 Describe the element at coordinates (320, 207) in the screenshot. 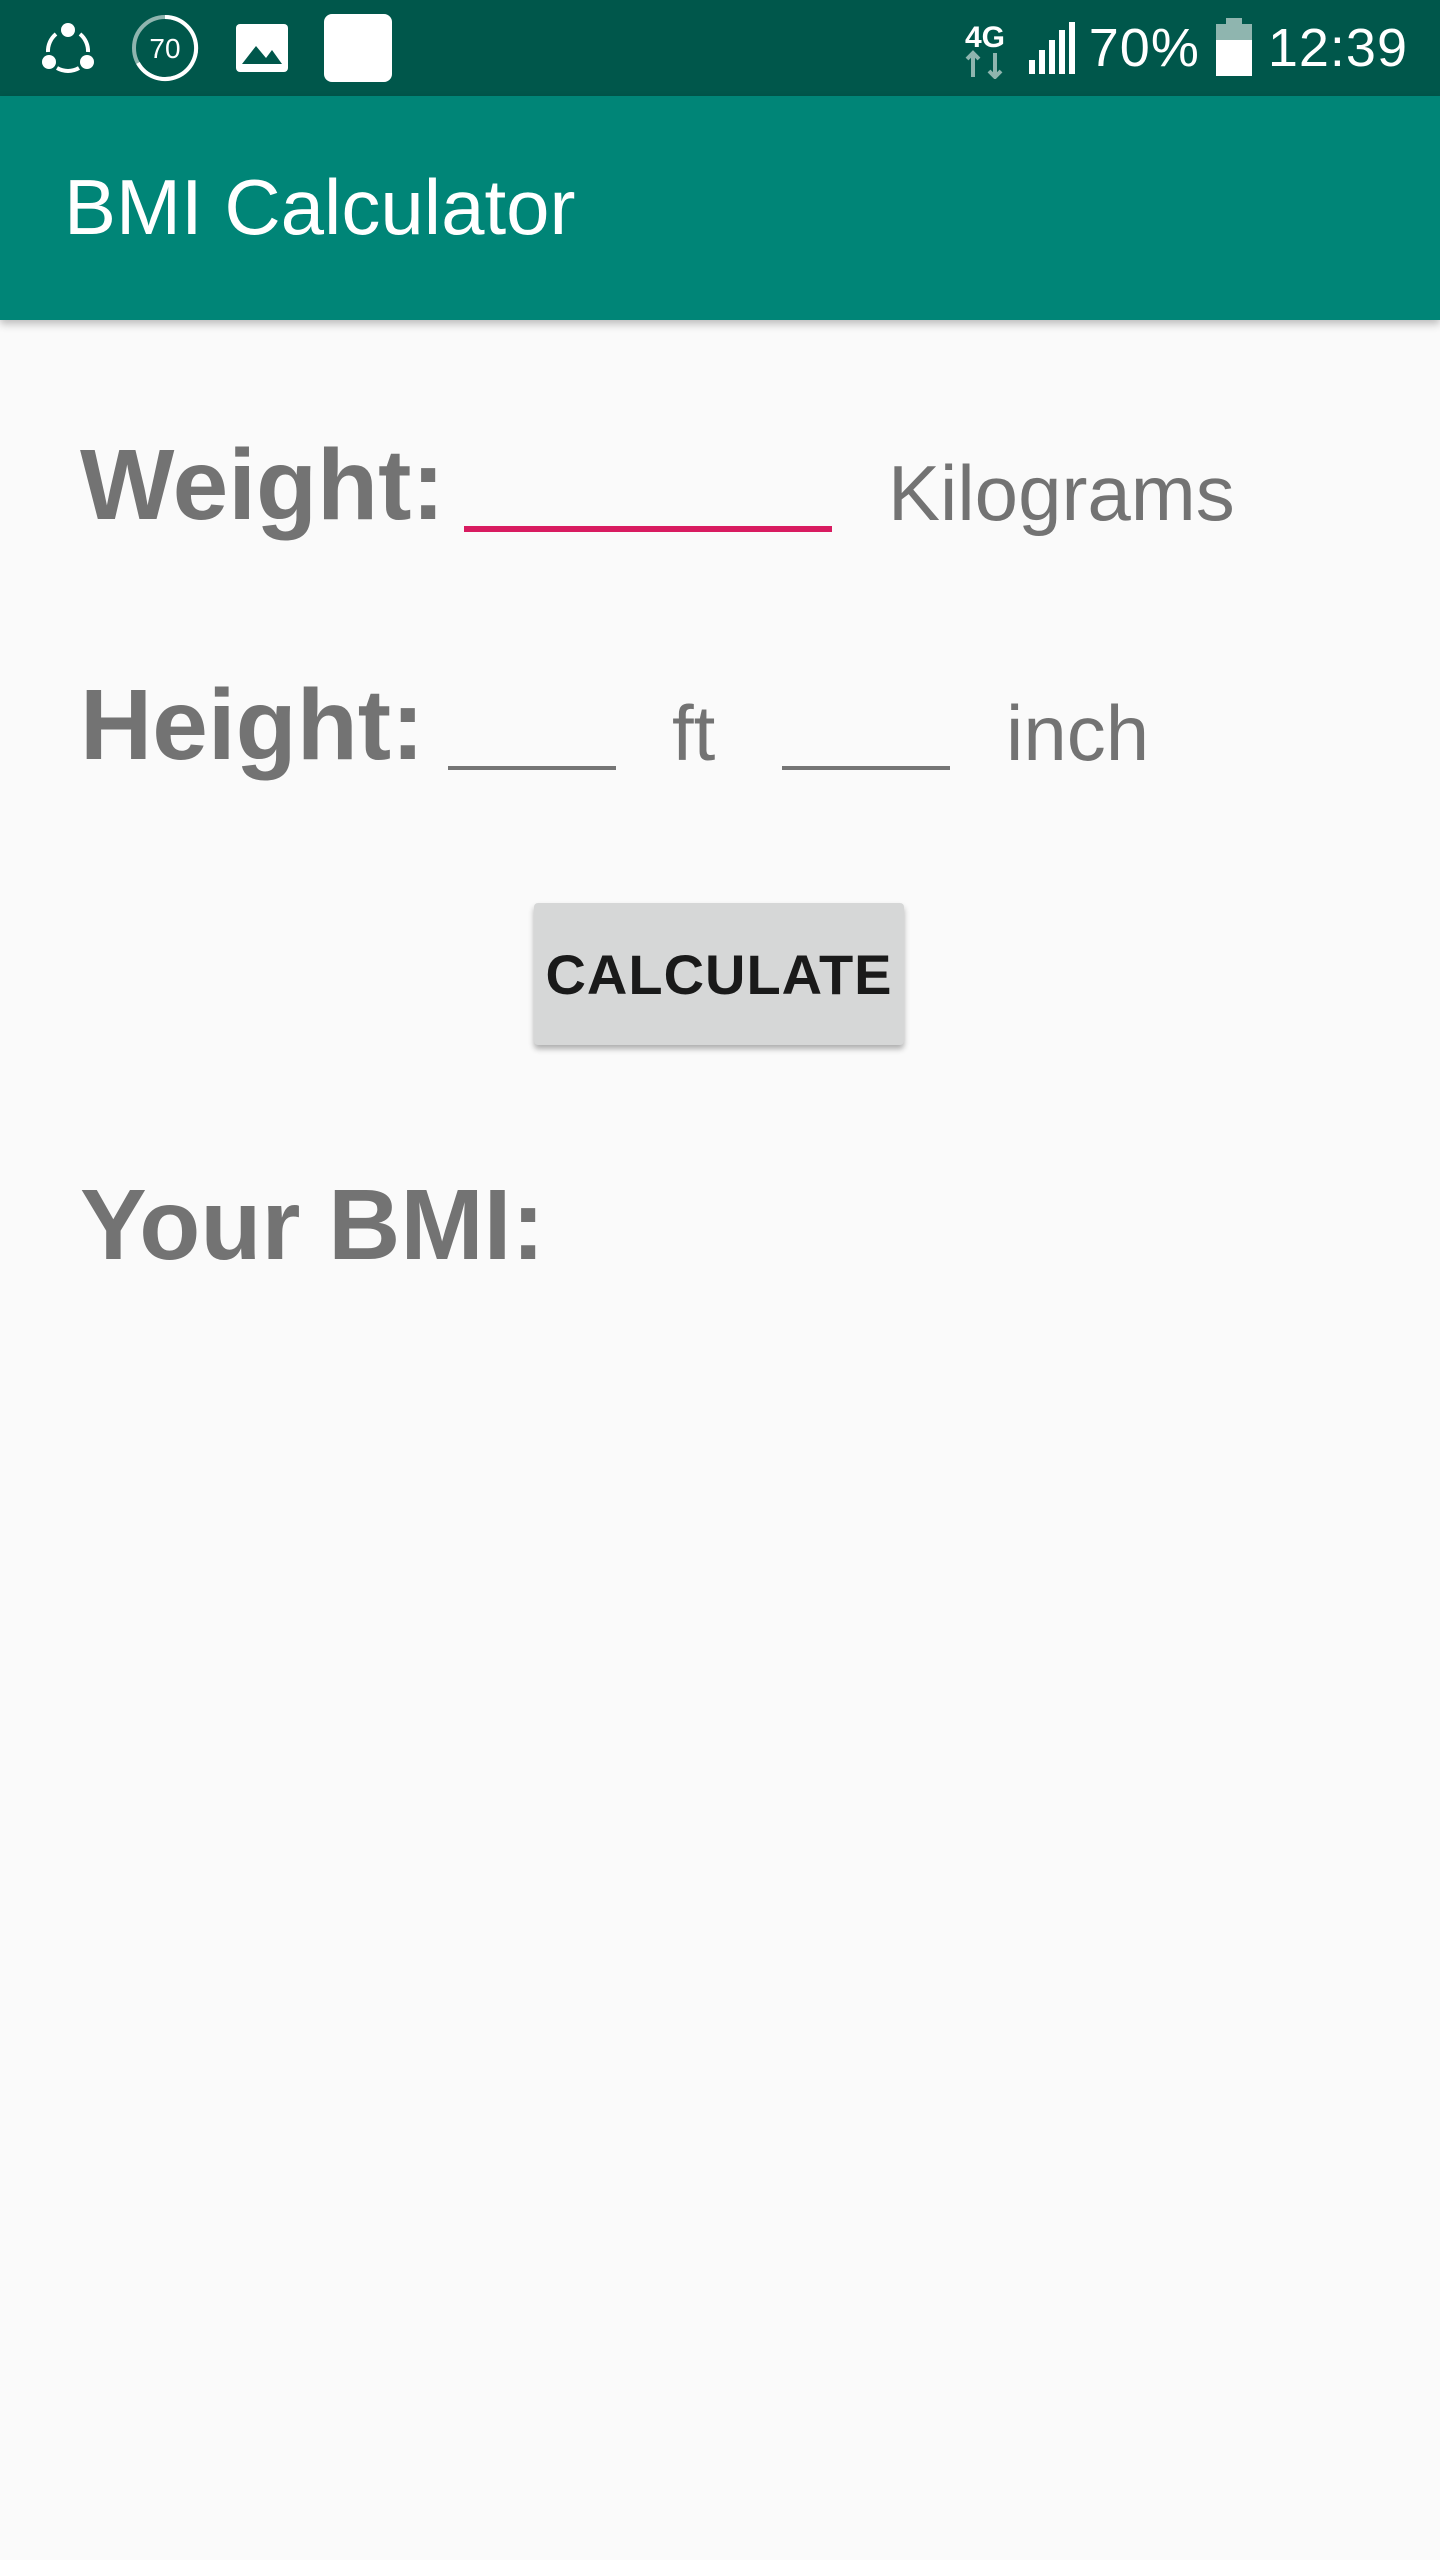

I see `app-title: BMI Calculator` at that location.